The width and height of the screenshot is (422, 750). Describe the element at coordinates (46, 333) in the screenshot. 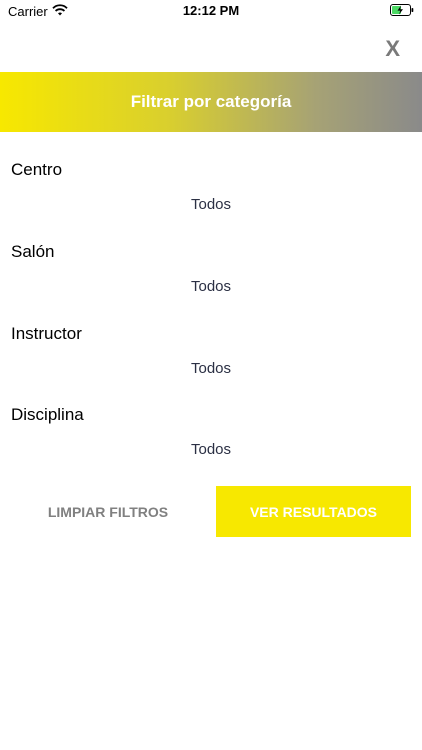

I see `filter-label: Instructor` at that location.